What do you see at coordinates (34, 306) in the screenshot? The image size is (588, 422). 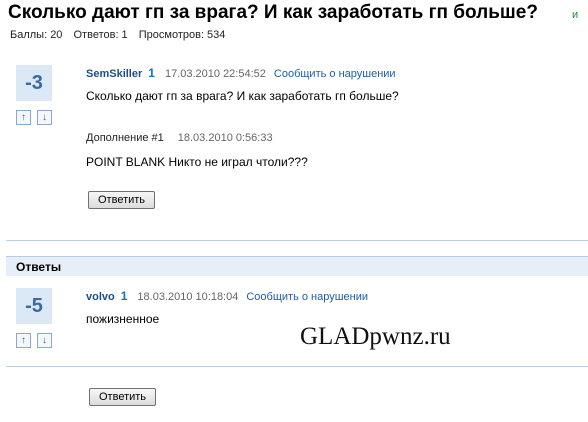 I see `answer-vote-score: -5` at bounding box center [34, 306].